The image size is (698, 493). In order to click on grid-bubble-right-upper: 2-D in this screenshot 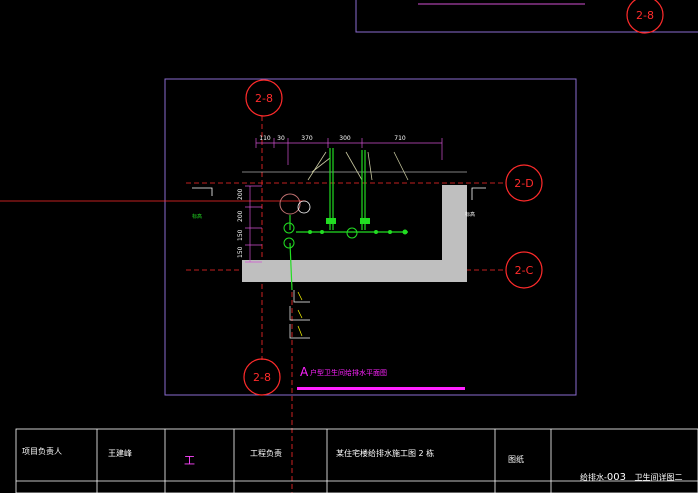, I will do `click(524, 183)`.